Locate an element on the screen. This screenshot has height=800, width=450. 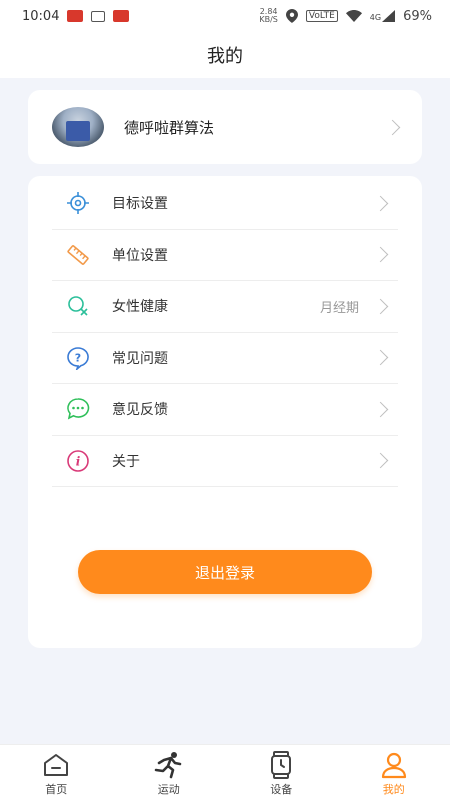
profile-card: 德呼啦群算法 is located at coordinates (225, 127).